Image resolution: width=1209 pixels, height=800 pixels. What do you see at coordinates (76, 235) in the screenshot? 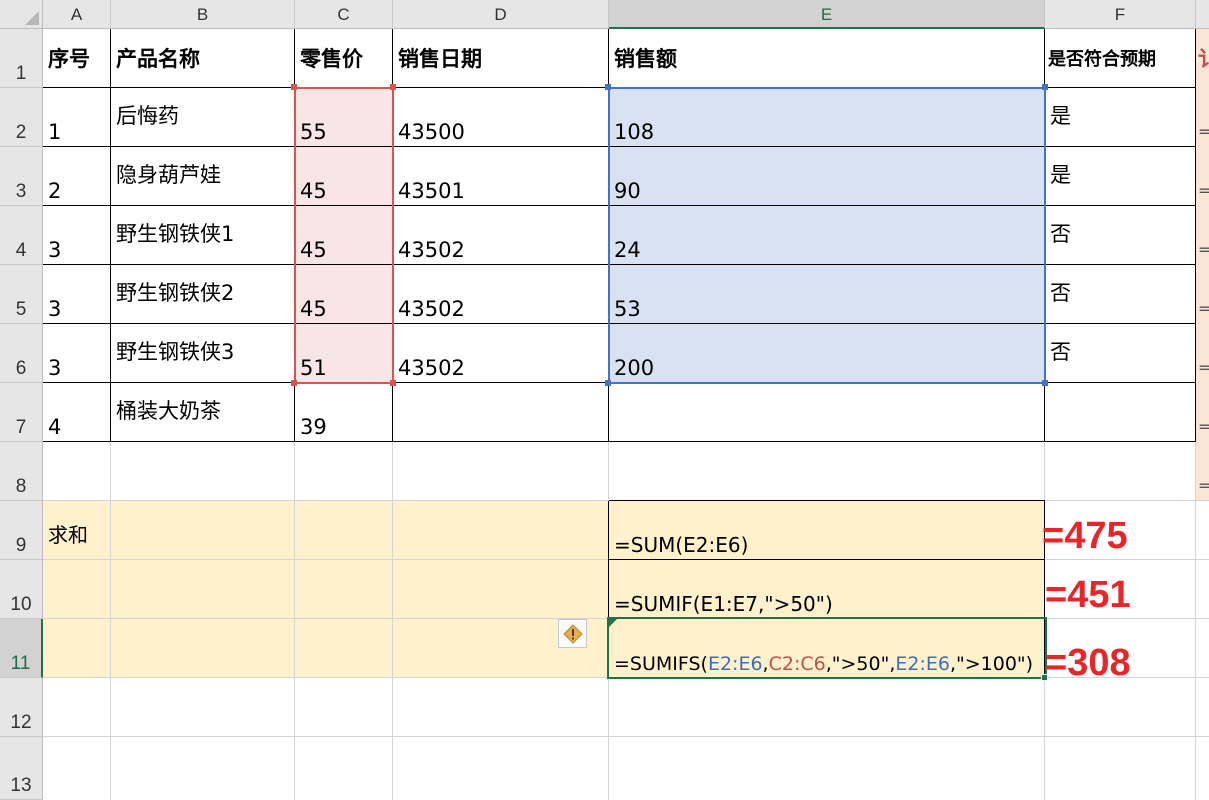
I see `cell-a4: 3` at bounding box center [76, 235].